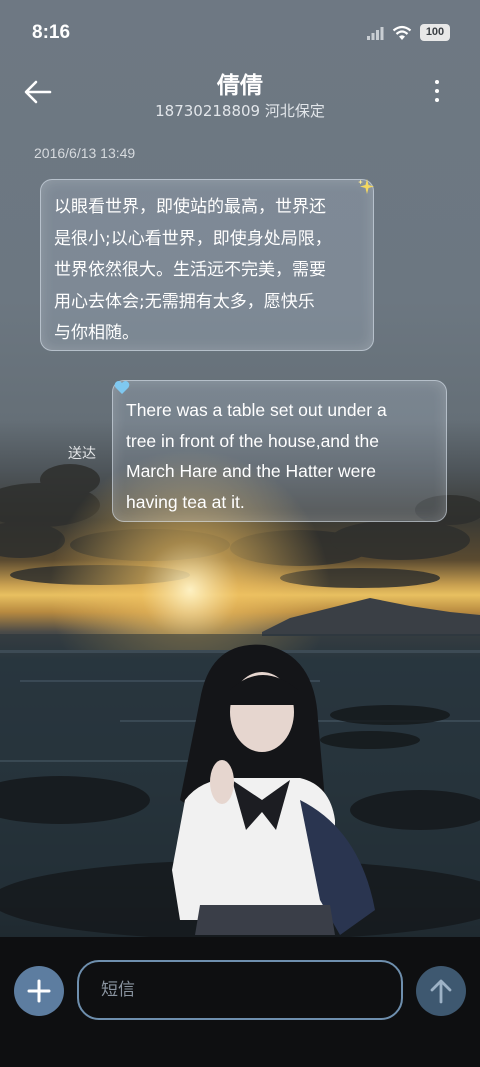 The height and width of the screenshot is (1067, 480). What do you see at coordinates (96, 333) in the screenshot?
I see `message-line: 与你相随。` at bounding box center [96, 333].